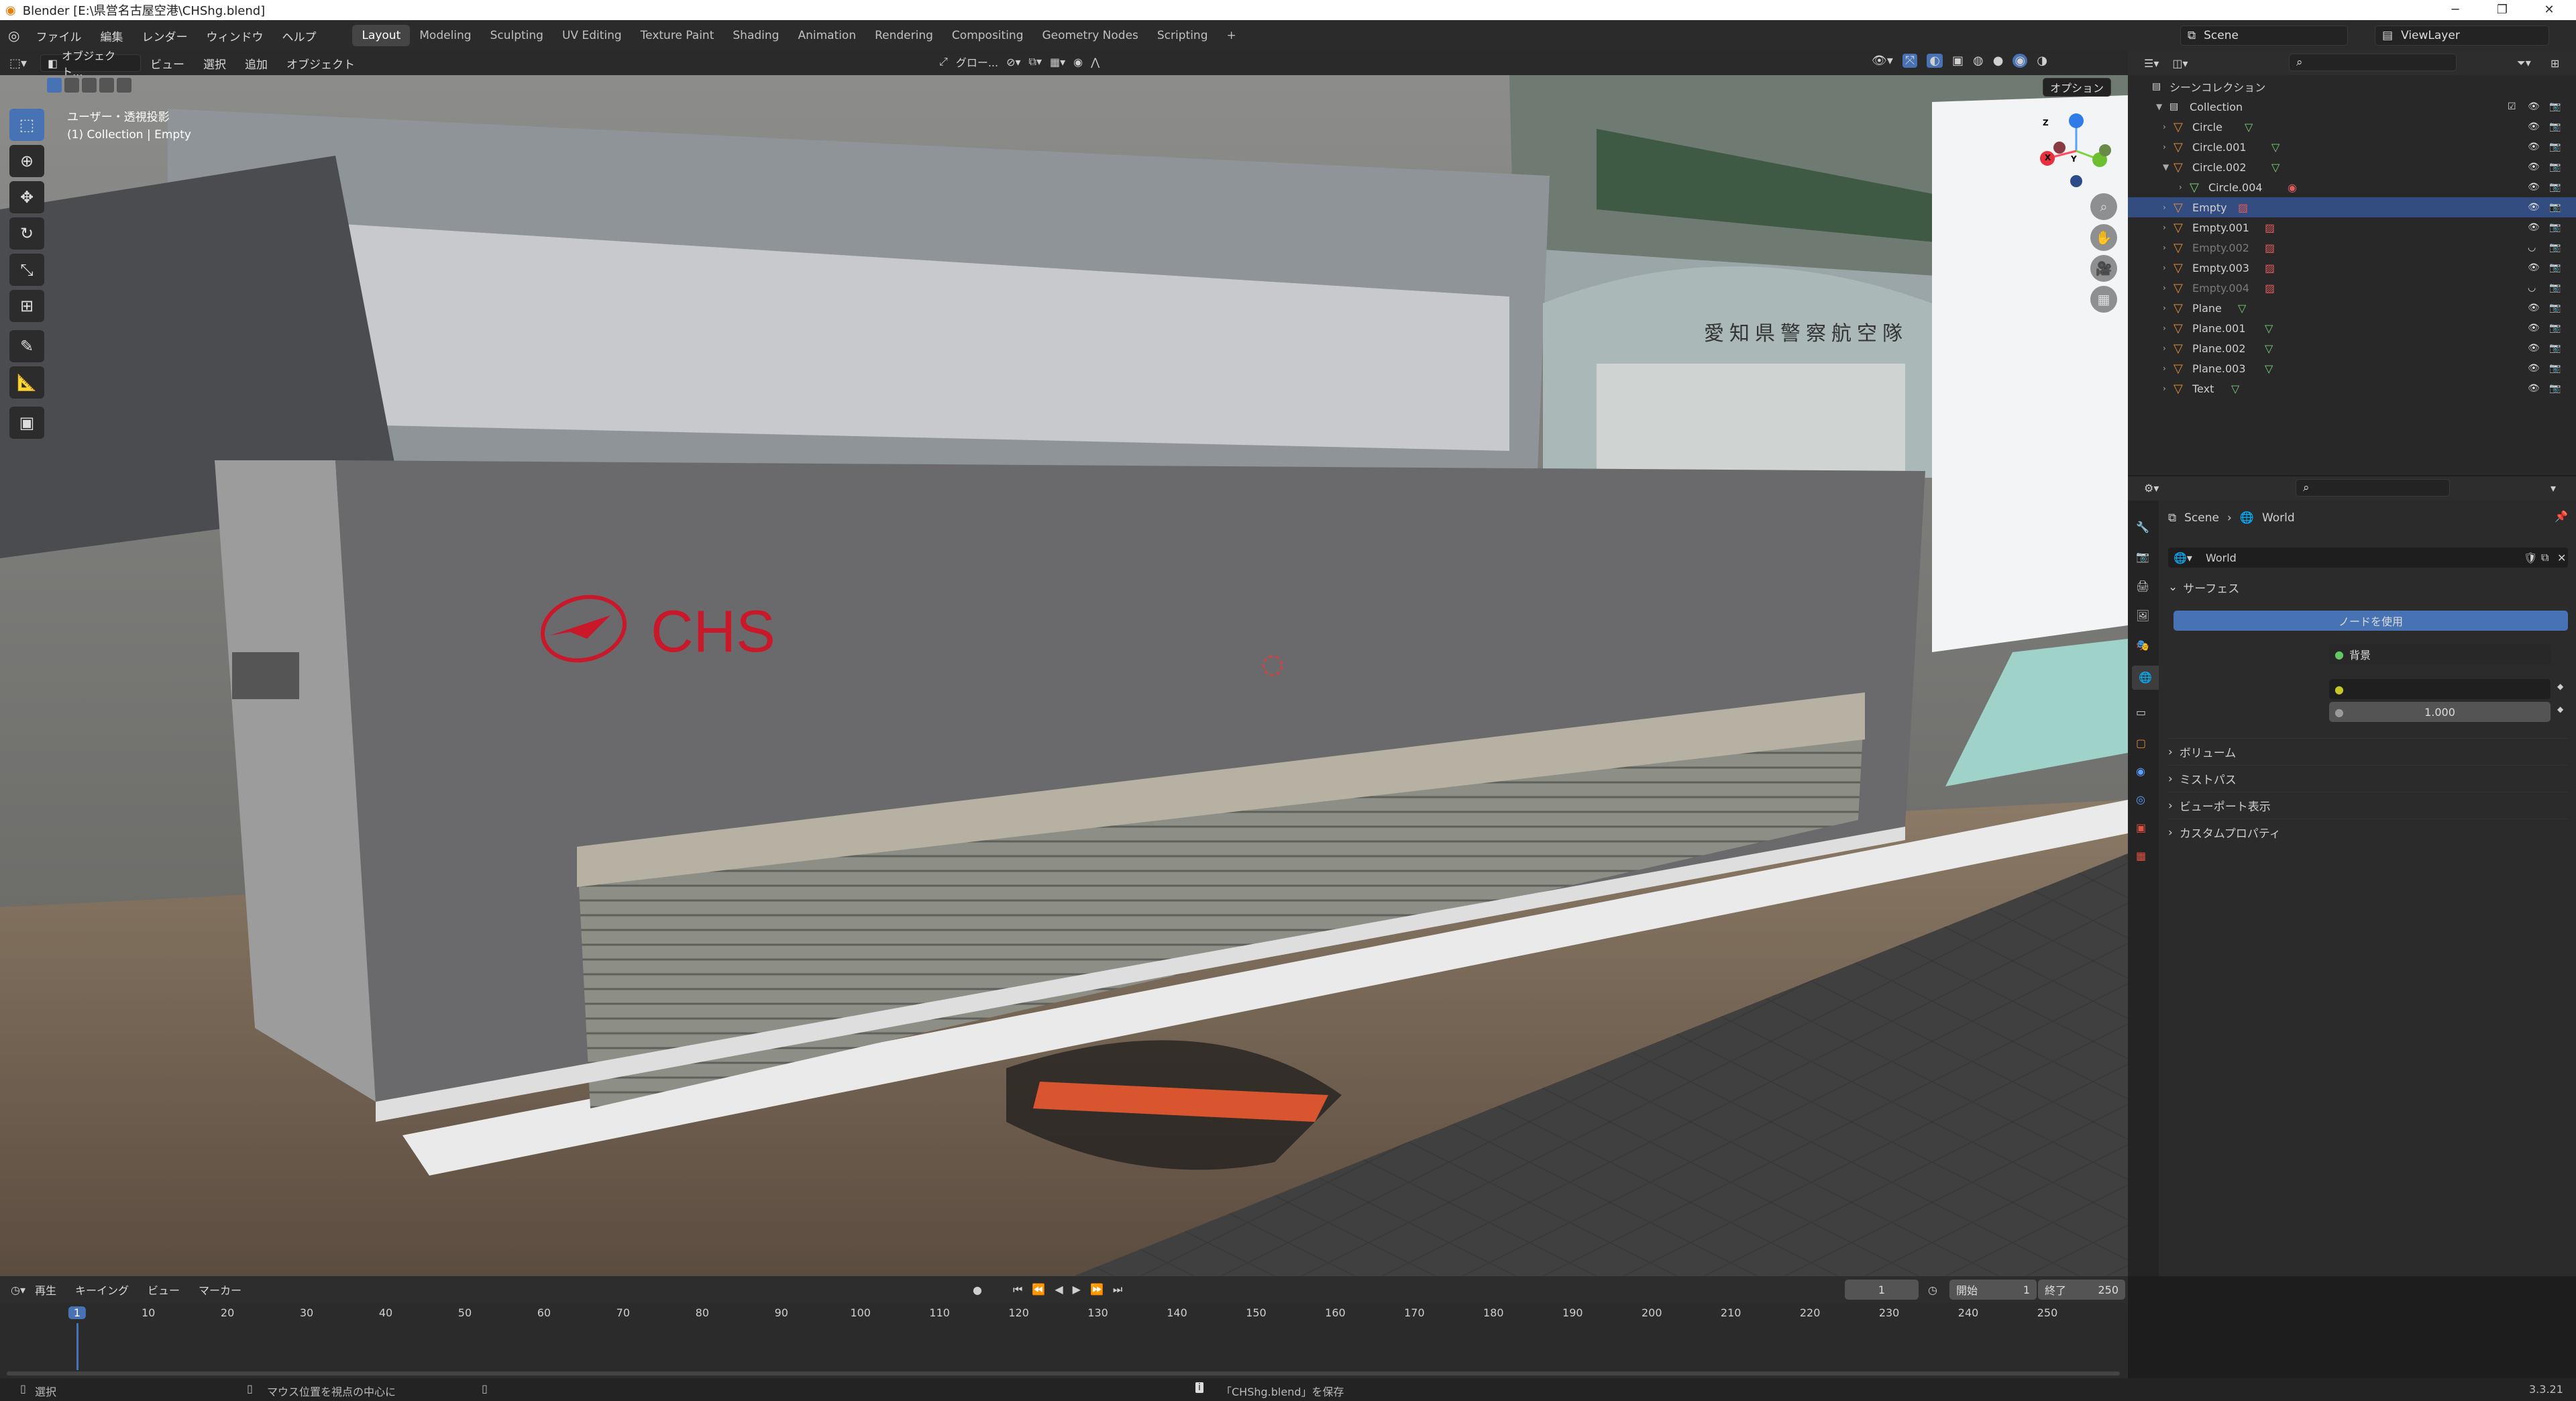  Describe the element at coordinates (2549, 10) in the screenshot. I see `close-icon: ✕` at that location.